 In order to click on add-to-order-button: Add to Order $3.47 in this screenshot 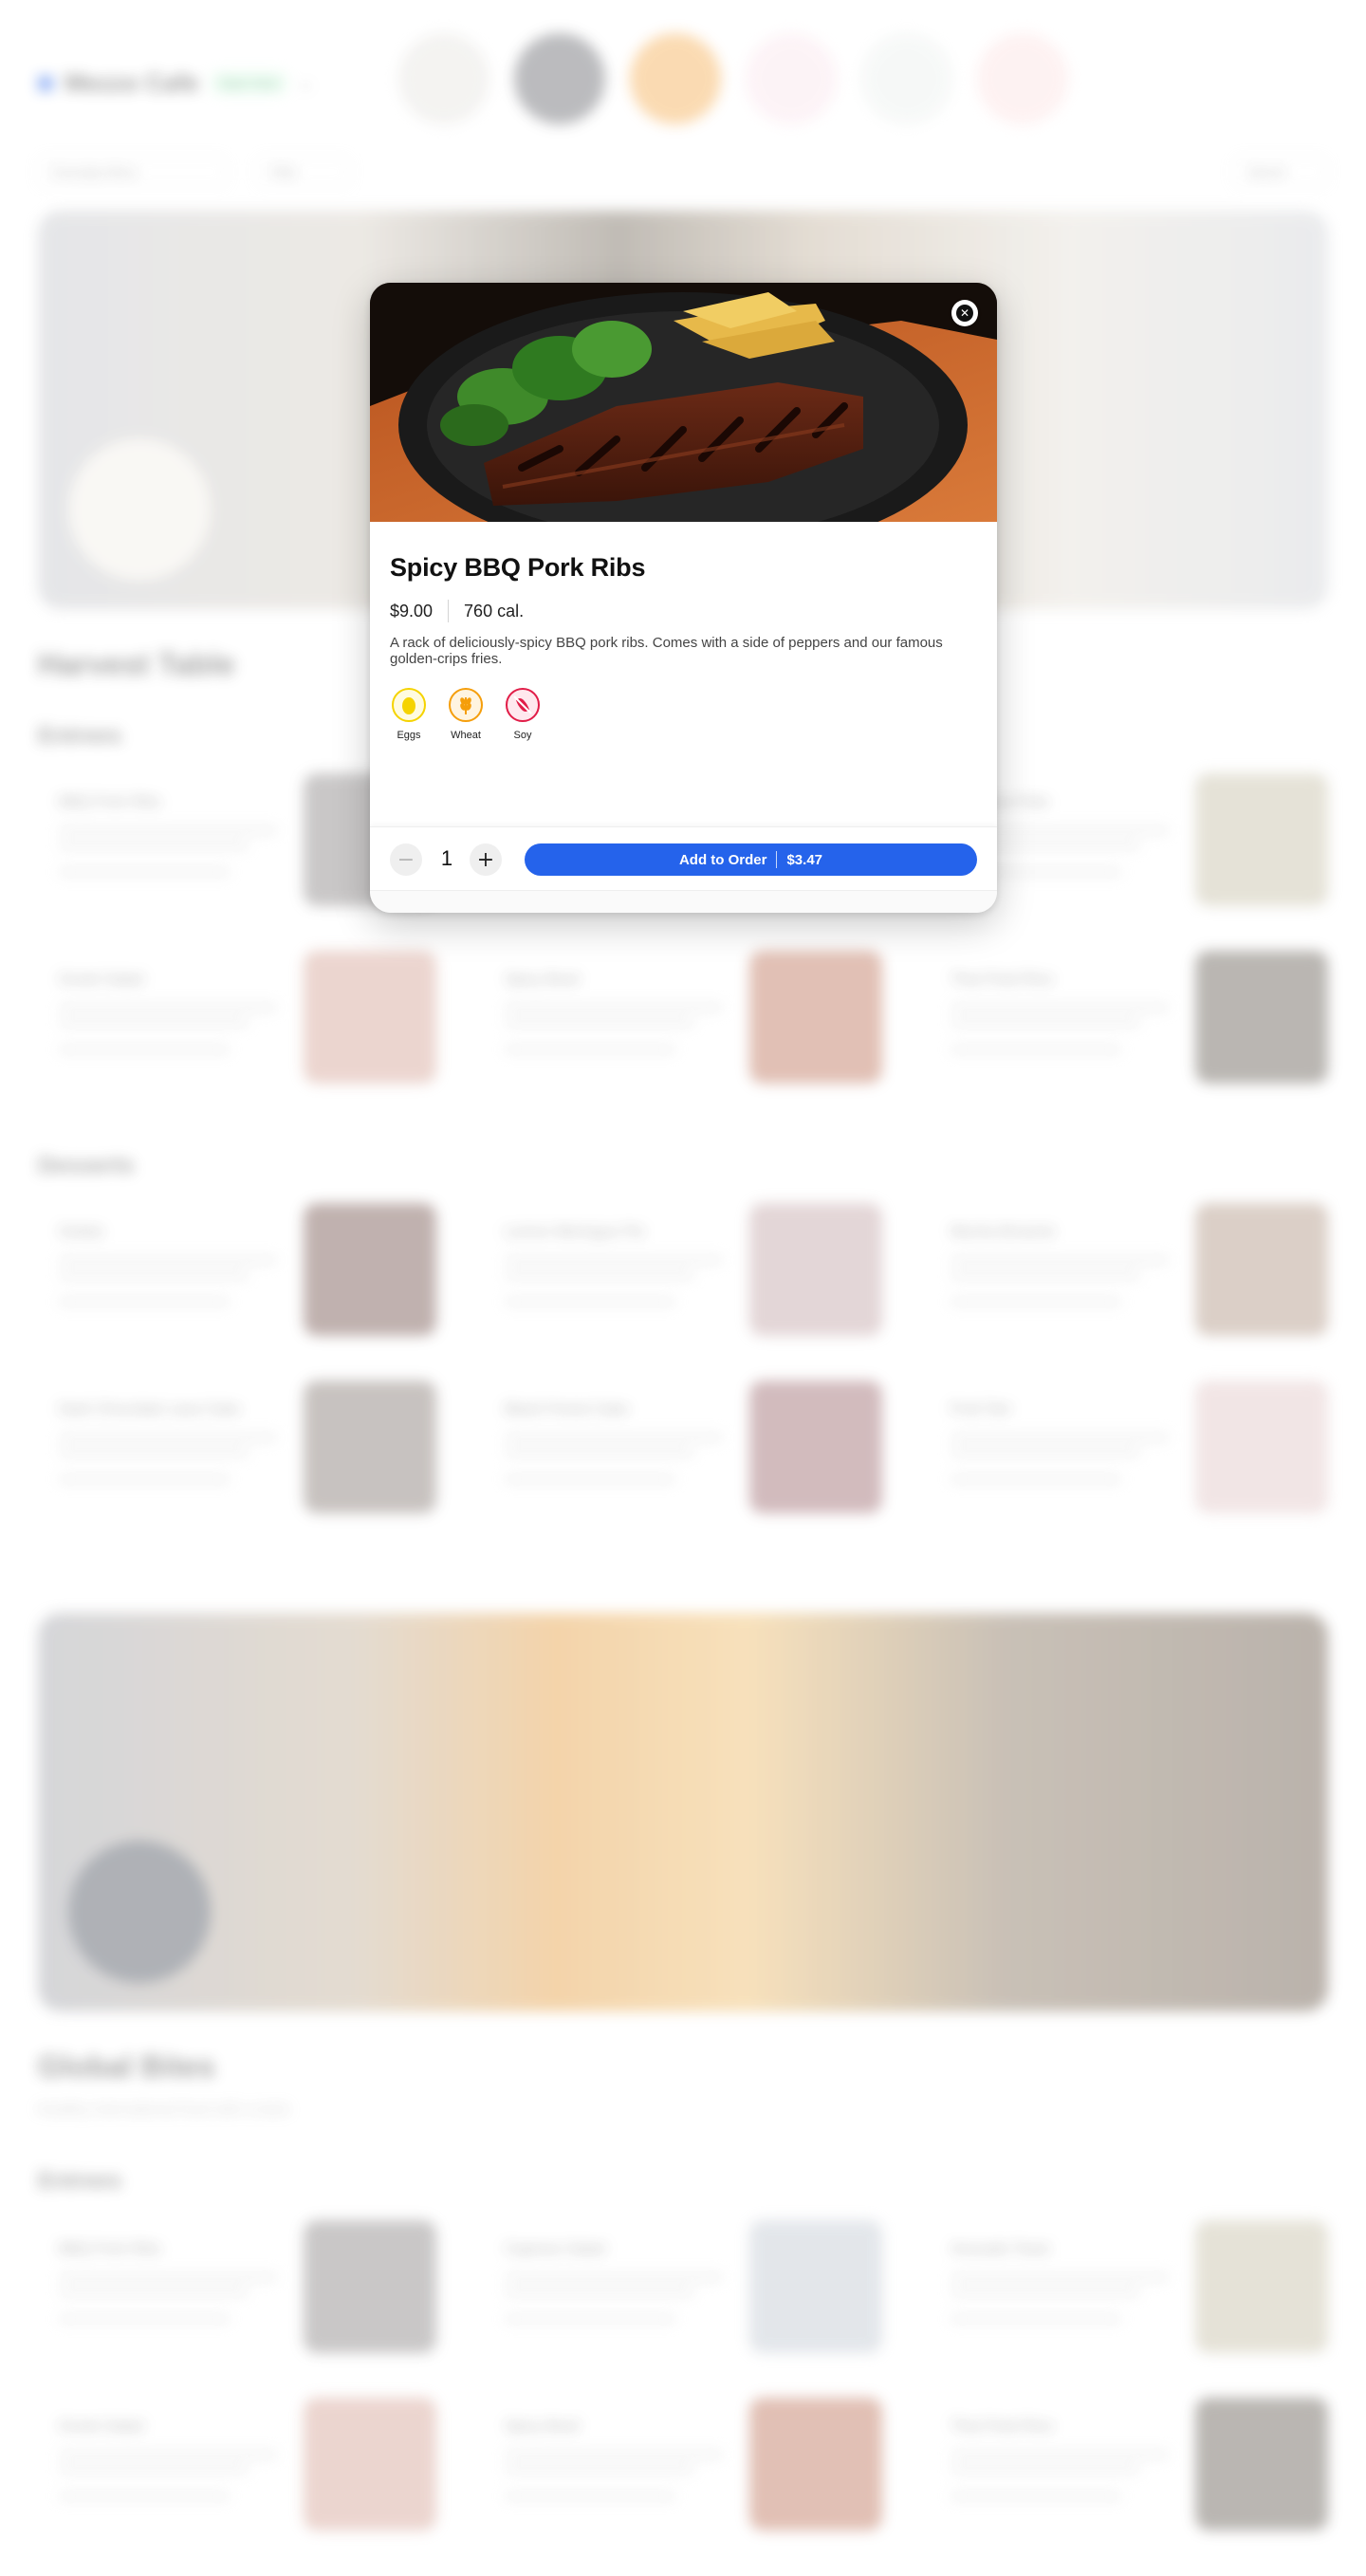, I will do `click(751, 859)`.